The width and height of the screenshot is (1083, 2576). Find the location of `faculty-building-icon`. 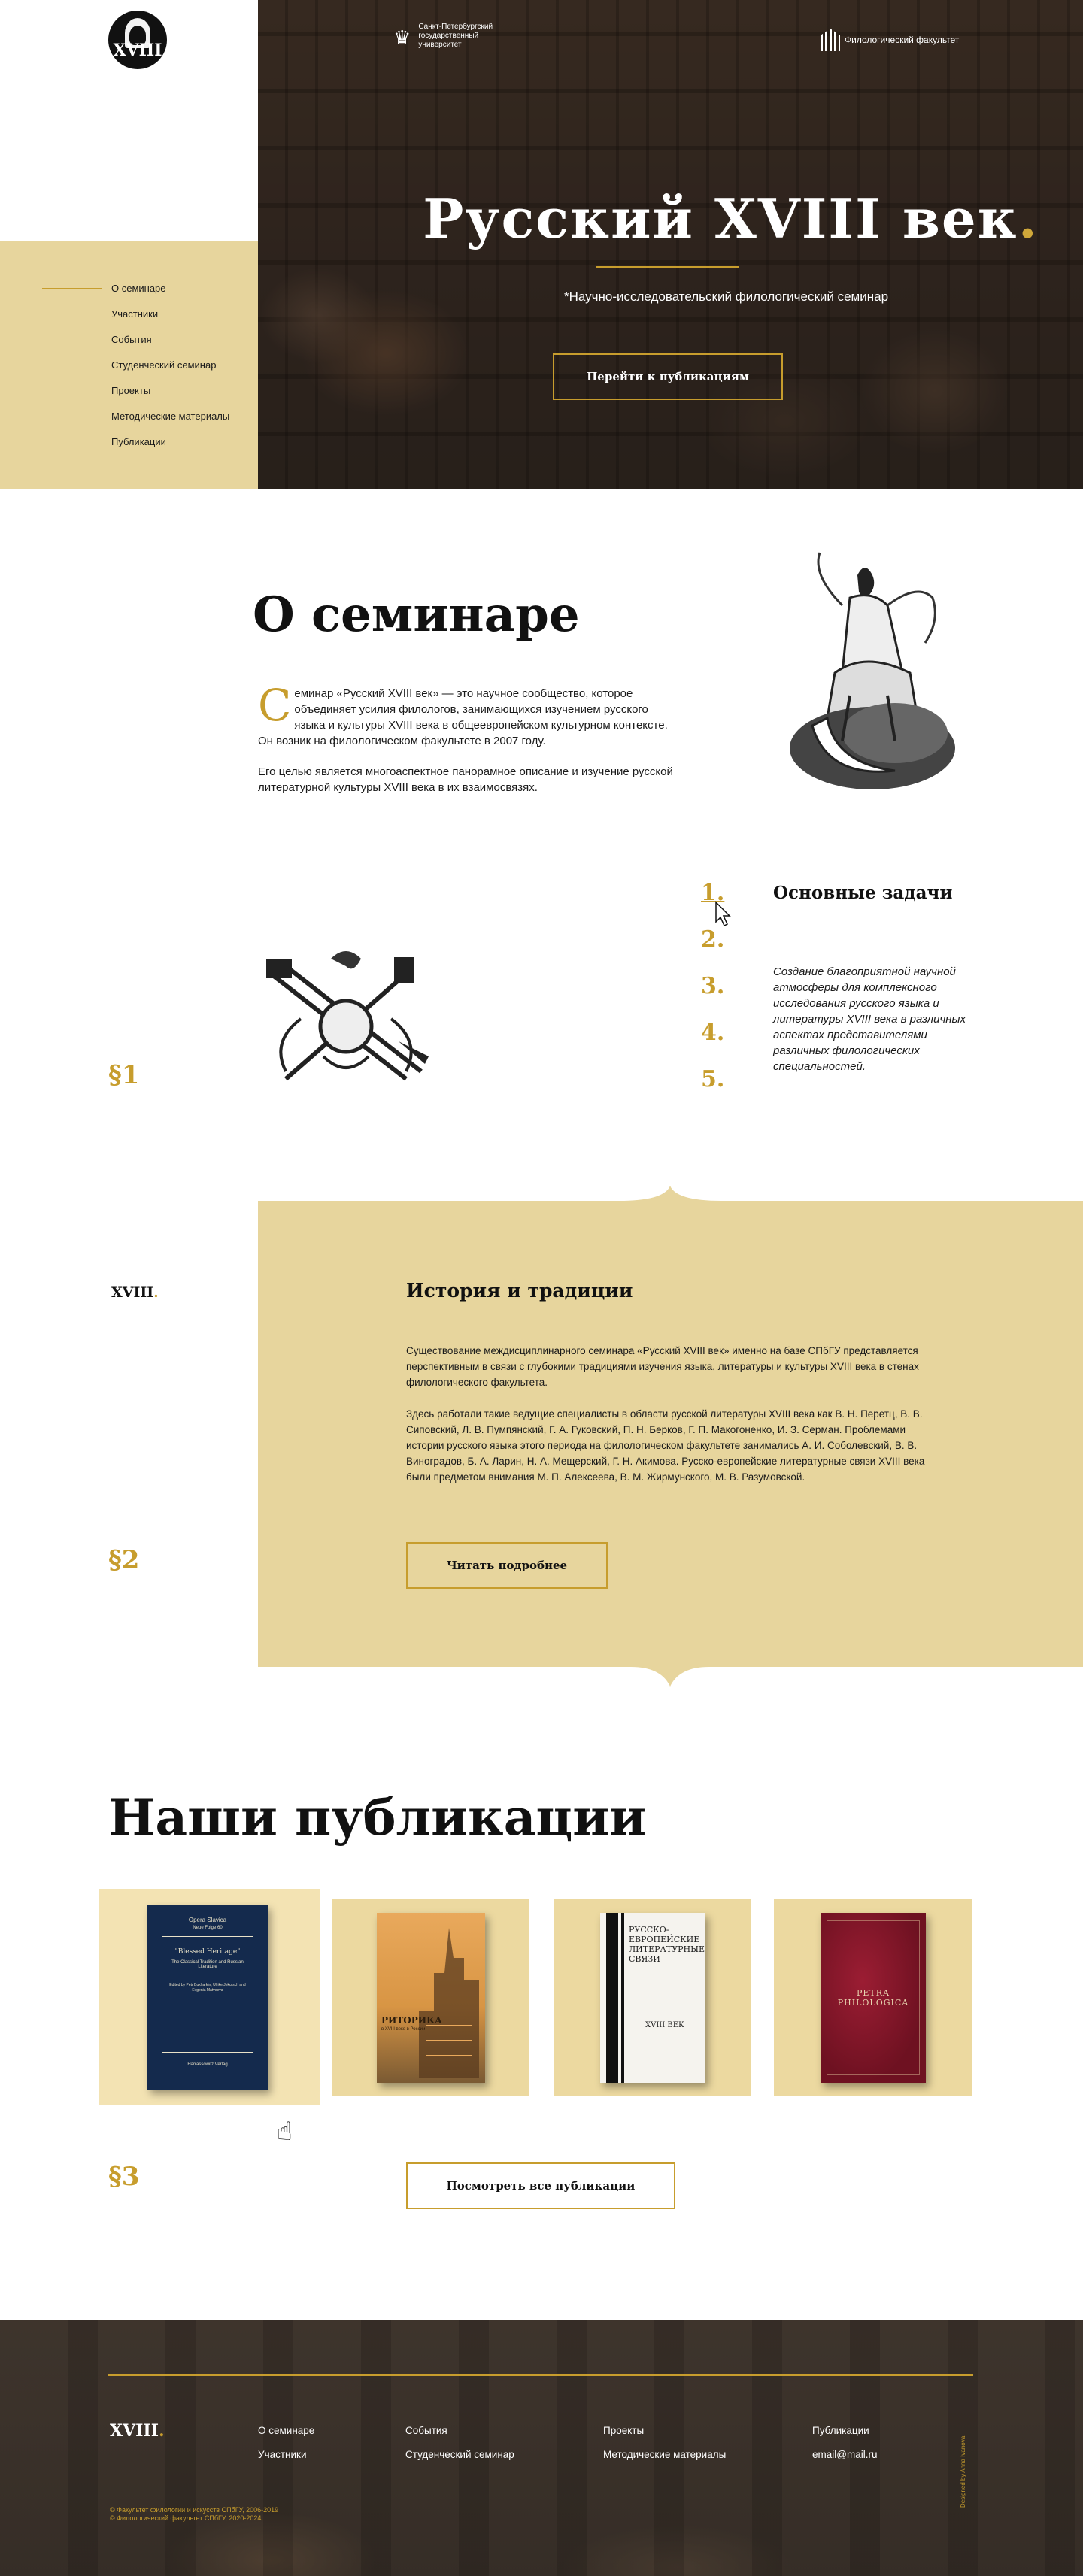

faculty-building-icon is located at coordinates (830, 40).